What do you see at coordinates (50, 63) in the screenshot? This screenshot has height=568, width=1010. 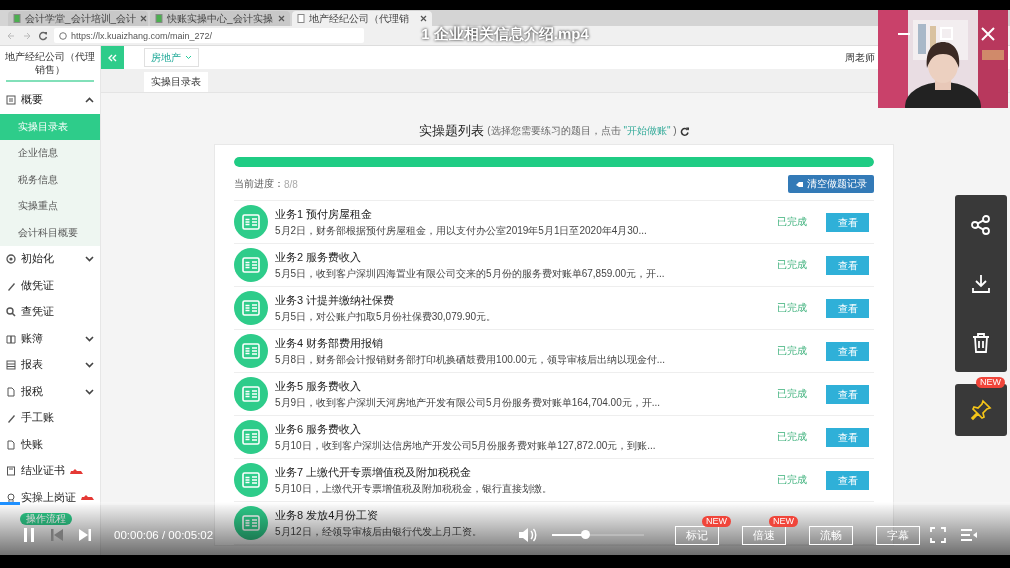 I see `company-name: 地产经纪公司（代理销售）` at bounding box center [50, 63].